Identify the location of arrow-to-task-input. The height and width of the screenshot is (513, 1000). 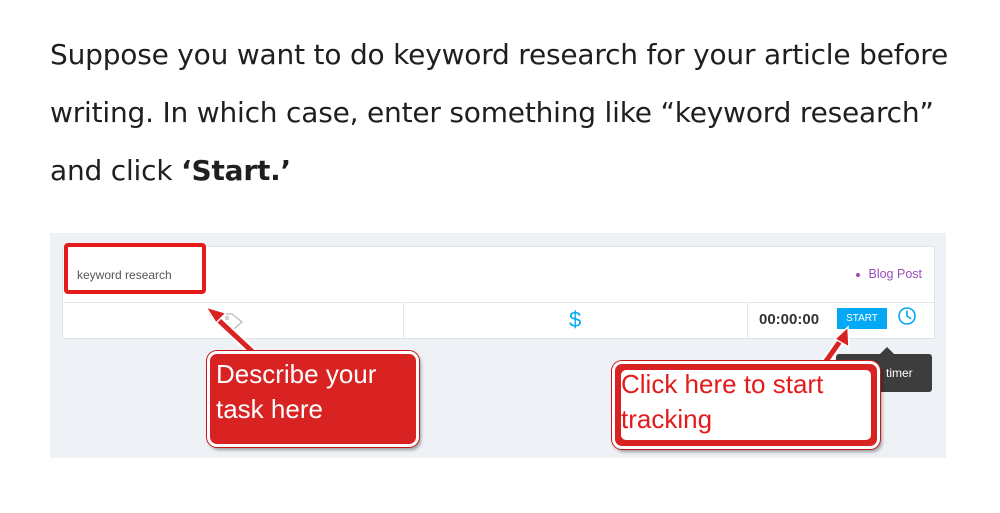
(233, 333).